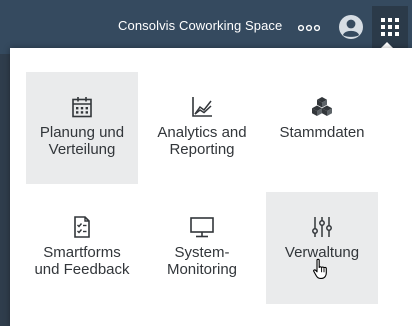  What do you see at coordinates (322, 248) in the screenshot?
I see `tile-verwaltung: Verwaltung` at bounding box center [322, 248].